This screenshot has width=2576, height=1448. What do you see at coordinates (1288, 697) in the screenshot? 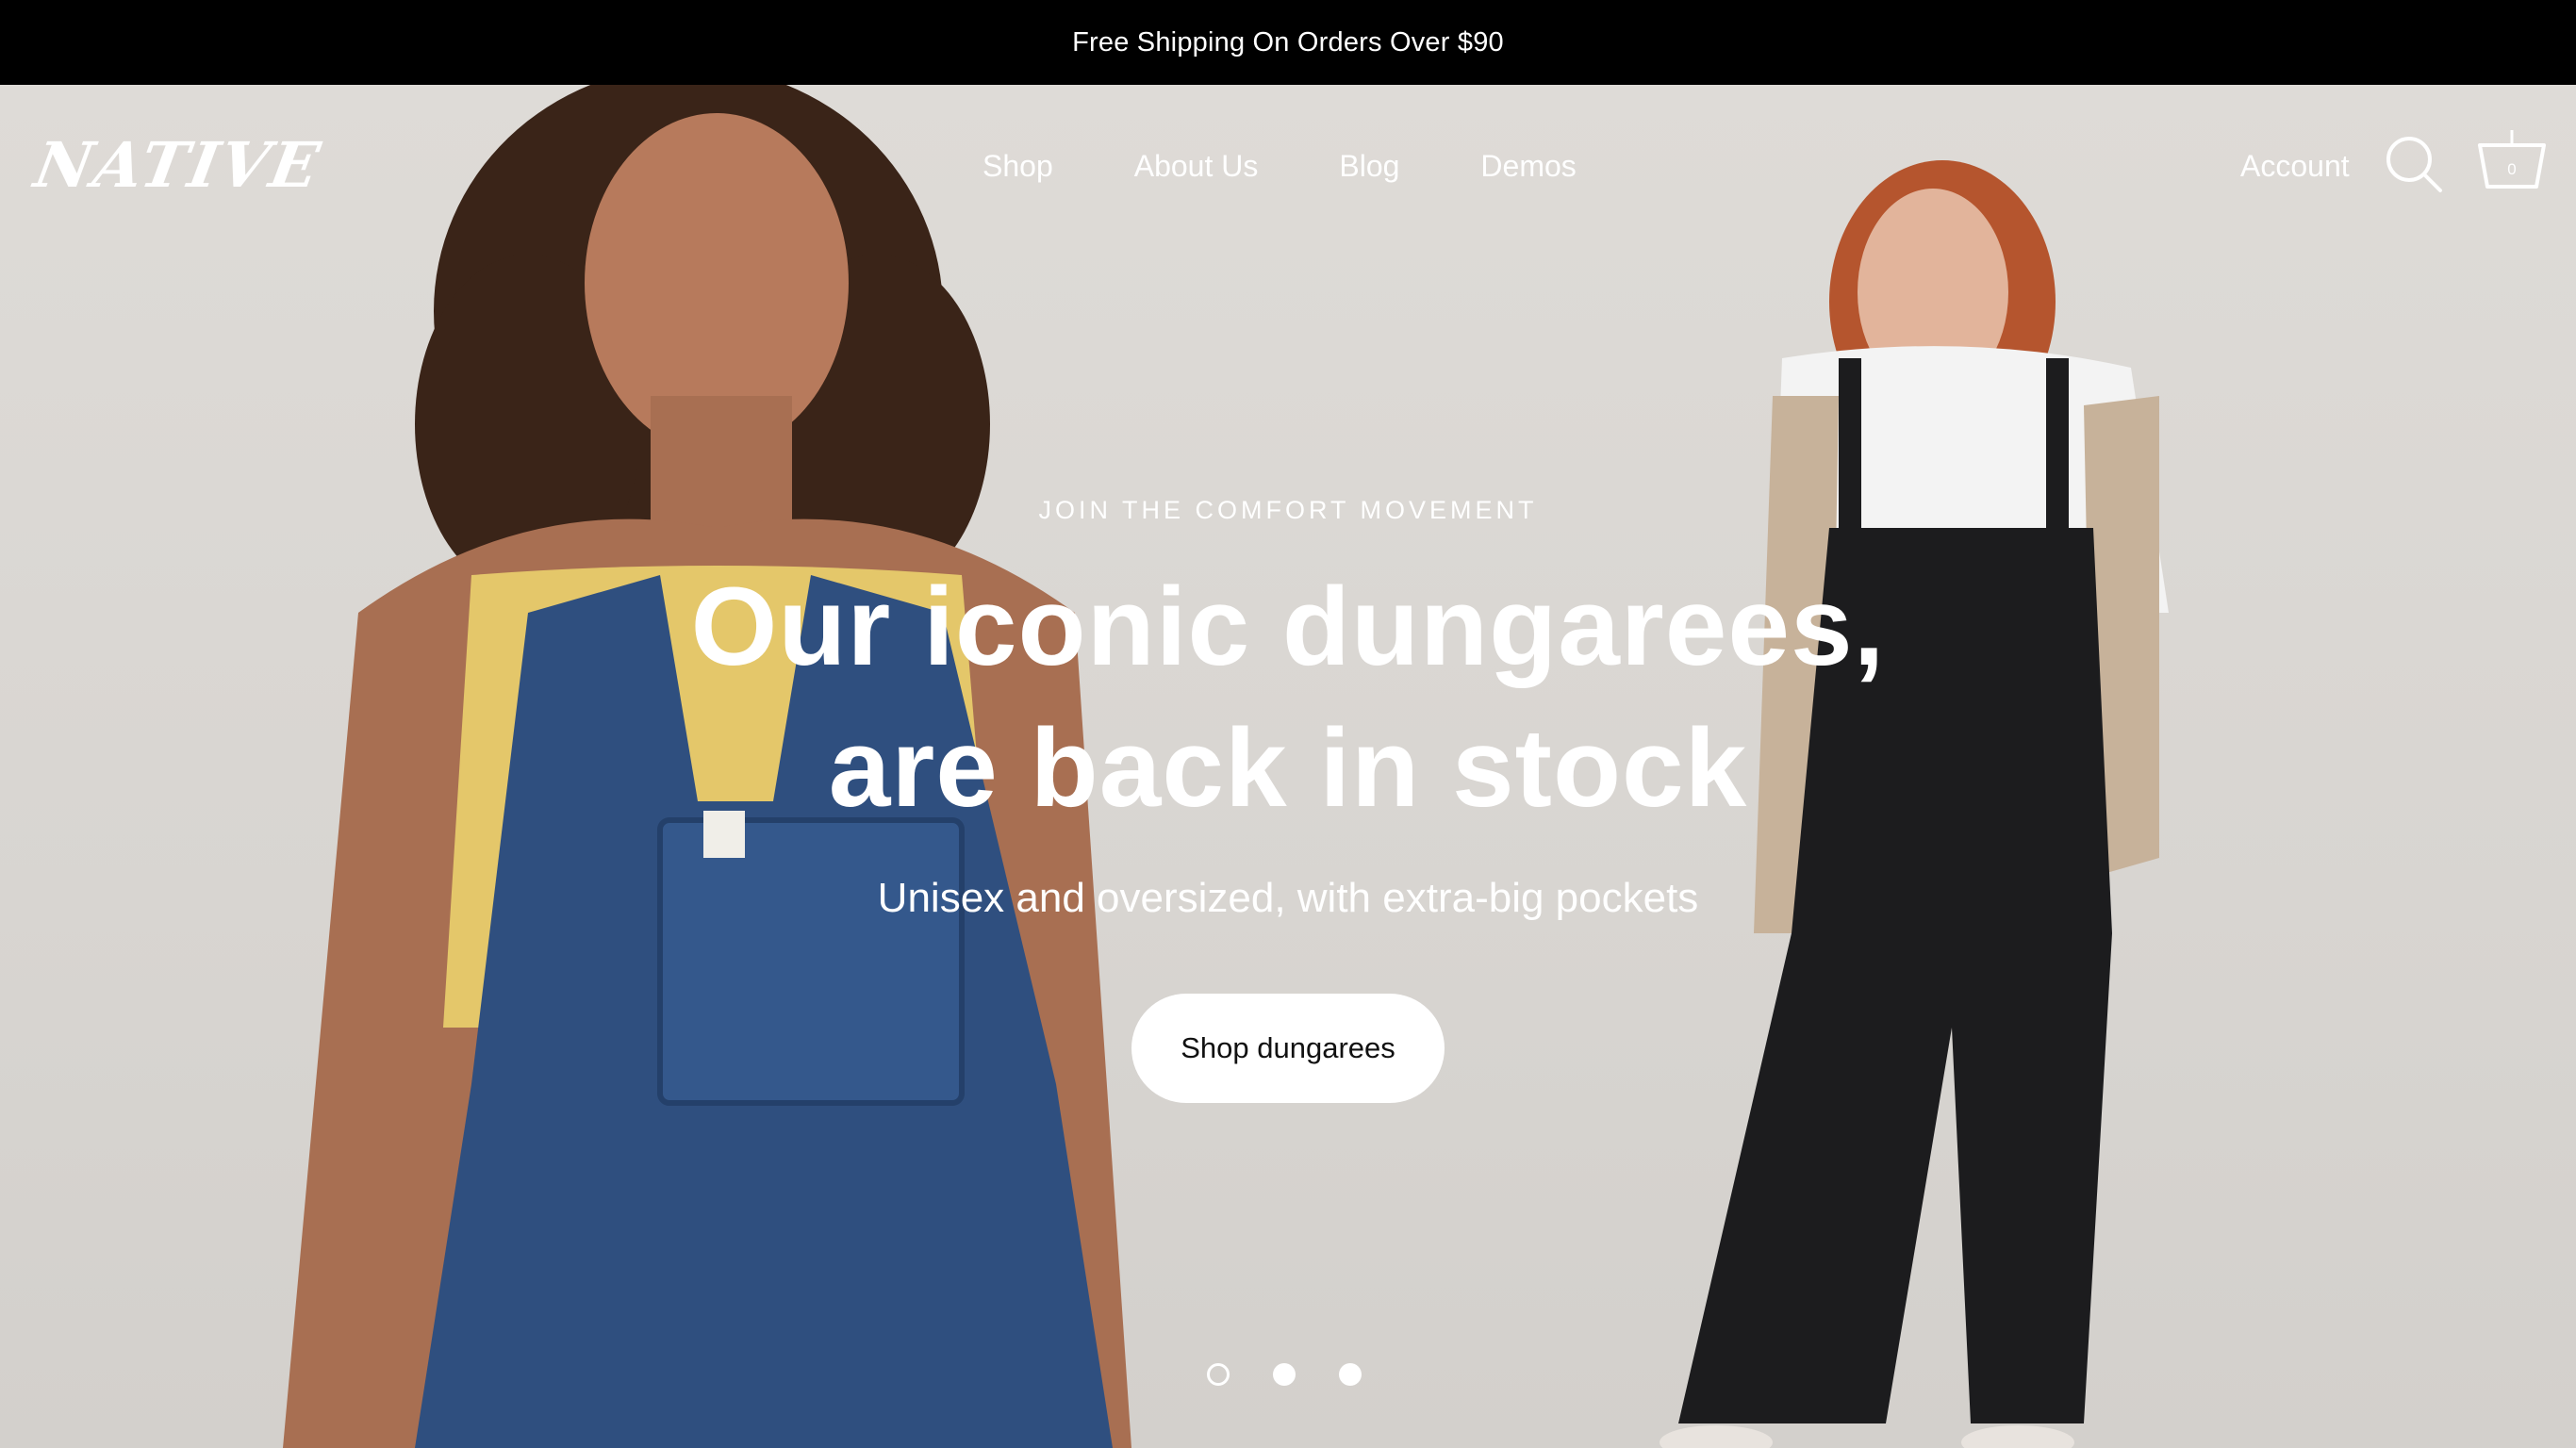
I see `hero-headline: Our iconic dungarees, are back in stock` at bounding box center [1288, 697].